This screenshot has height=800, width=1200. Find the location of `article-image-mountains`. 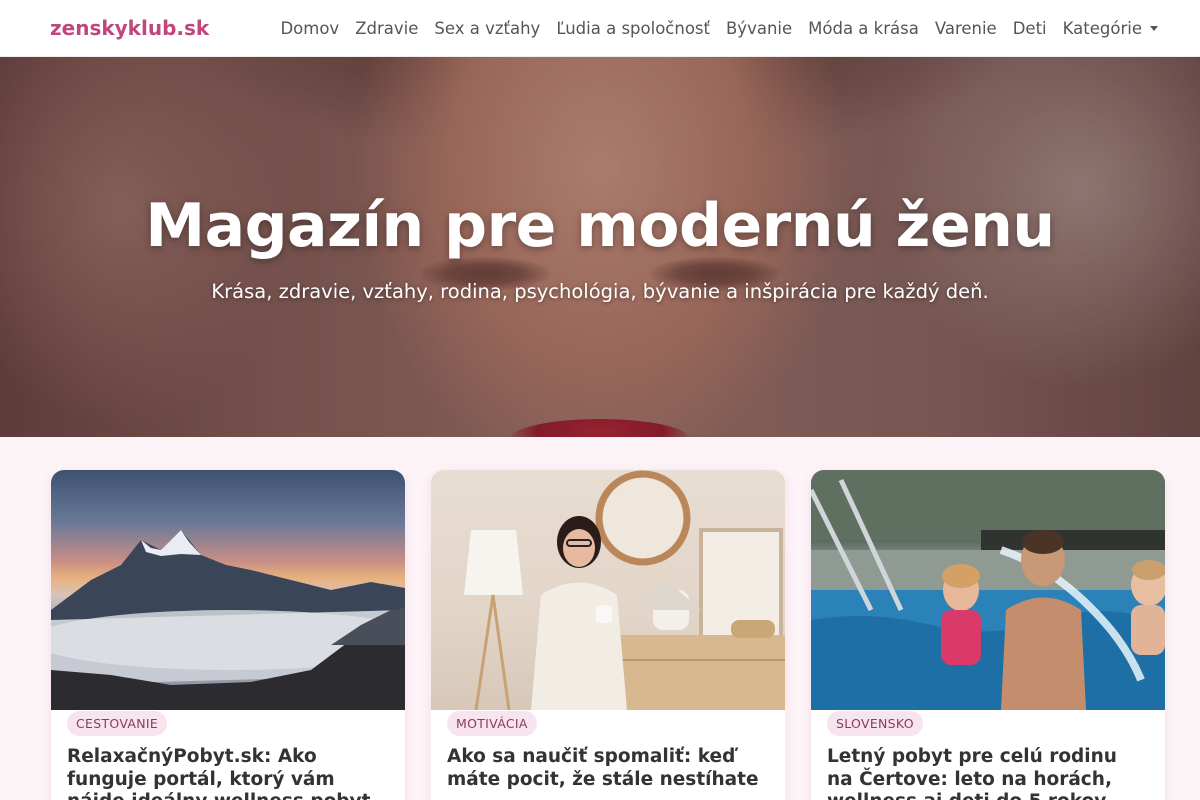

article-image-mountains is located at coordinates (228, 590).